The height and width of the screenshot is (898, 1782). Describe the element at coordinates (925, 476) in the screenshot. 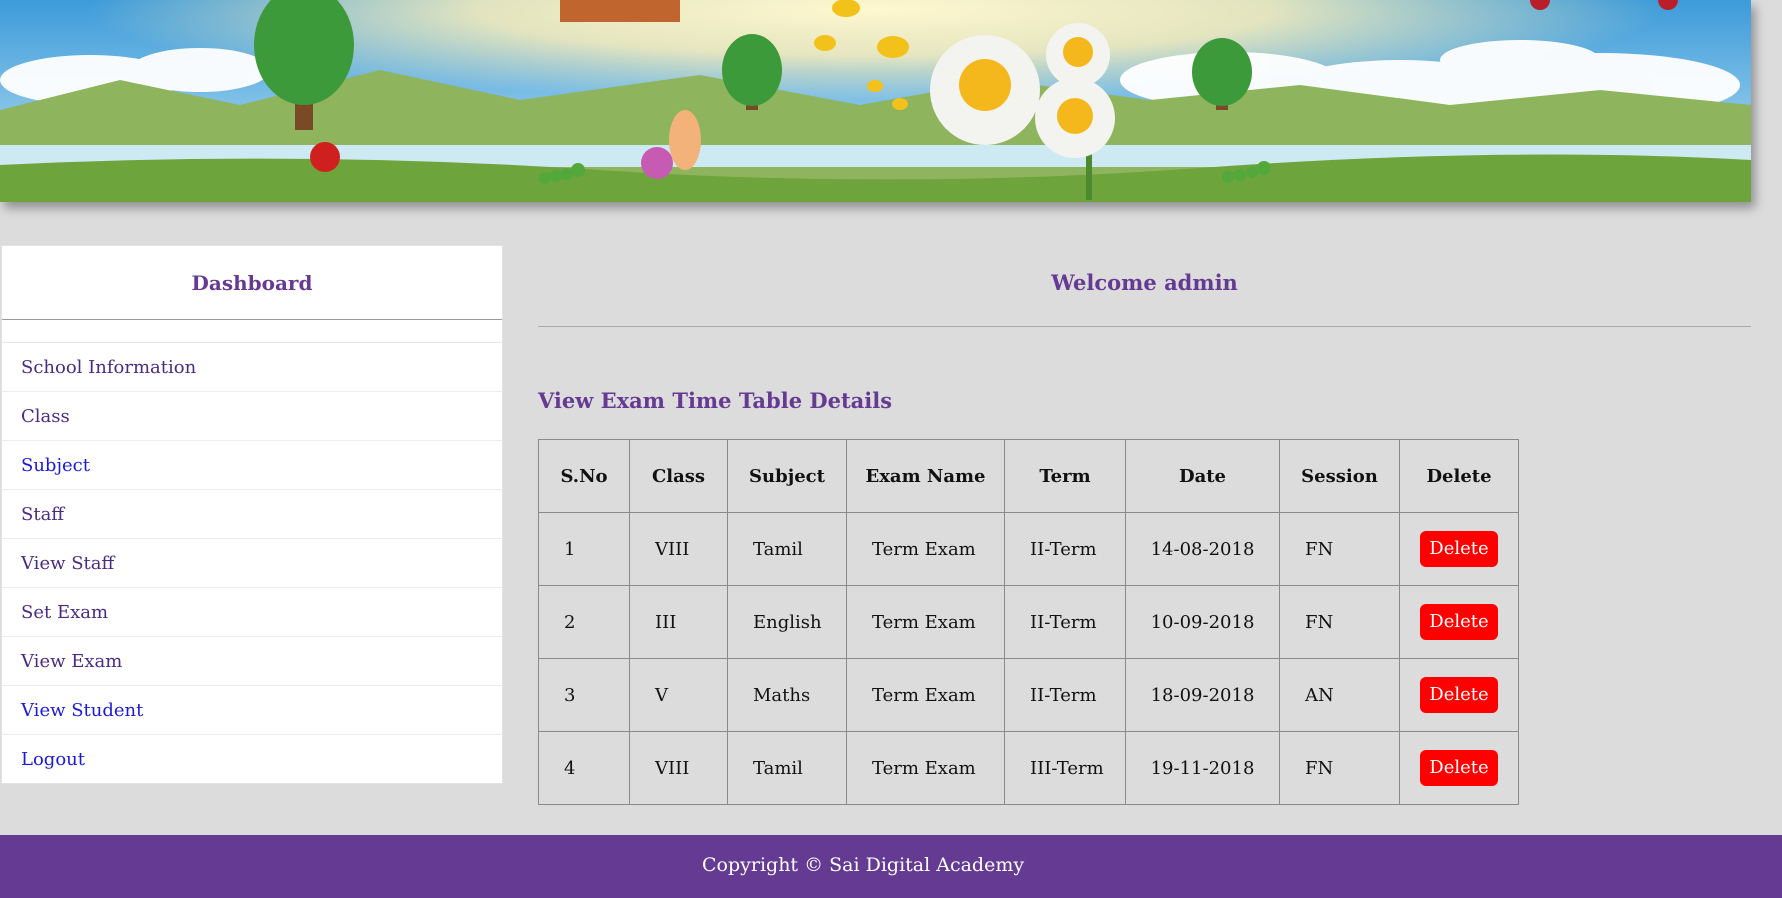

I see `col-header-exam-name: Exam Name` at that location.